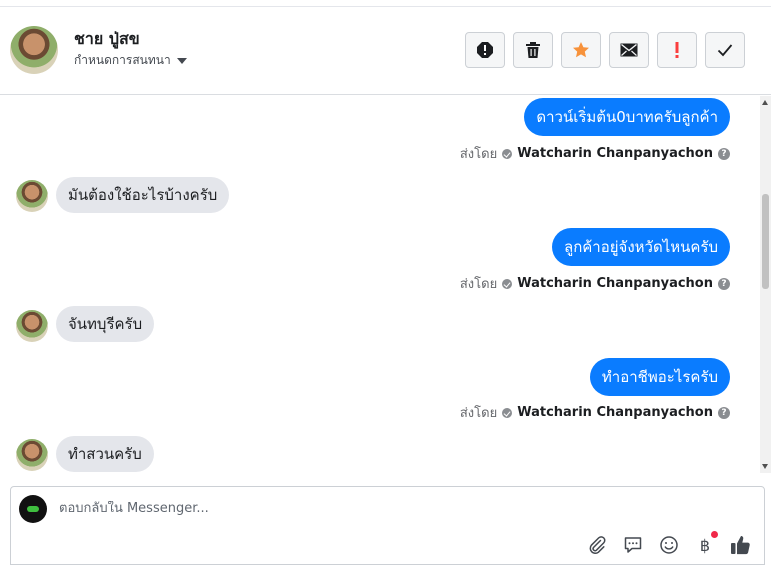 The height and width of the screenshot is (565, 771). I want to click on scroll-up-arrow-icon, so click(765, 102).